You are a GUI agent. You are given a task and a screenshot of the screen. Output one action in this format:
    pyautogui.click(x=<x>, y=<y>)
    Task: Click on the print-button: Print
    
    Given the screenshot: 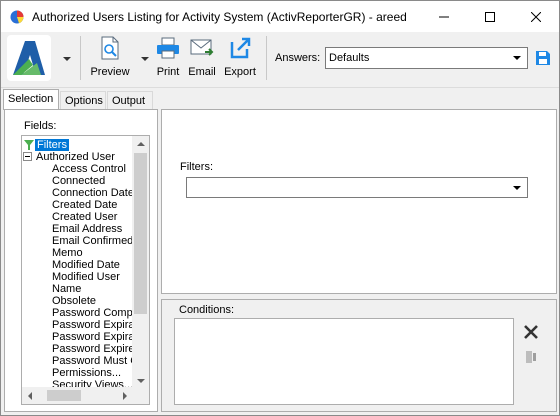 What is the action you would take?
    pyautogui.click(x=168, y=59)
    